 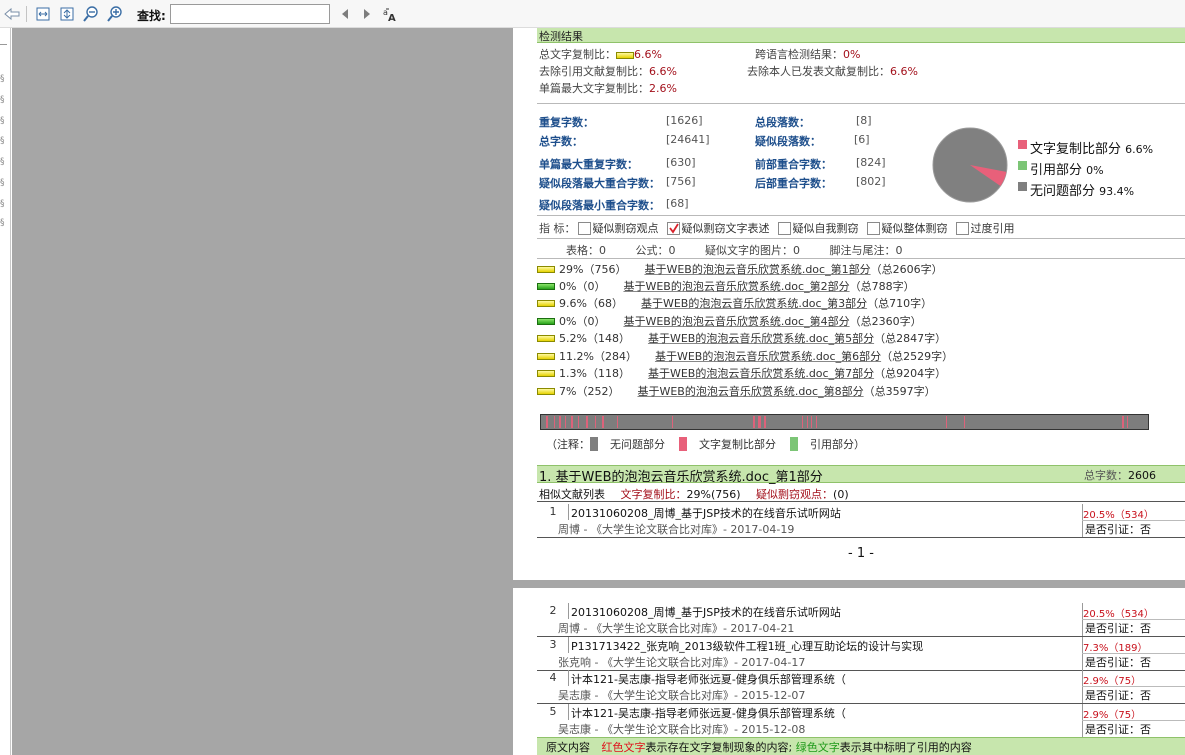 I want to click on part-percent: 7%（252）, so click(x=589, y=391).